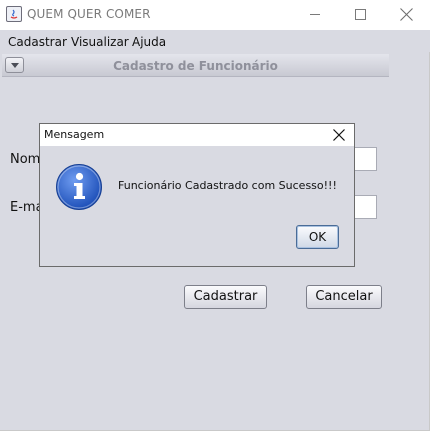 The image size is (430, 431). Describe the element at coordinates (100, 42) in the screenshot. I see `menu-visualizar: Visualizar` at that location.